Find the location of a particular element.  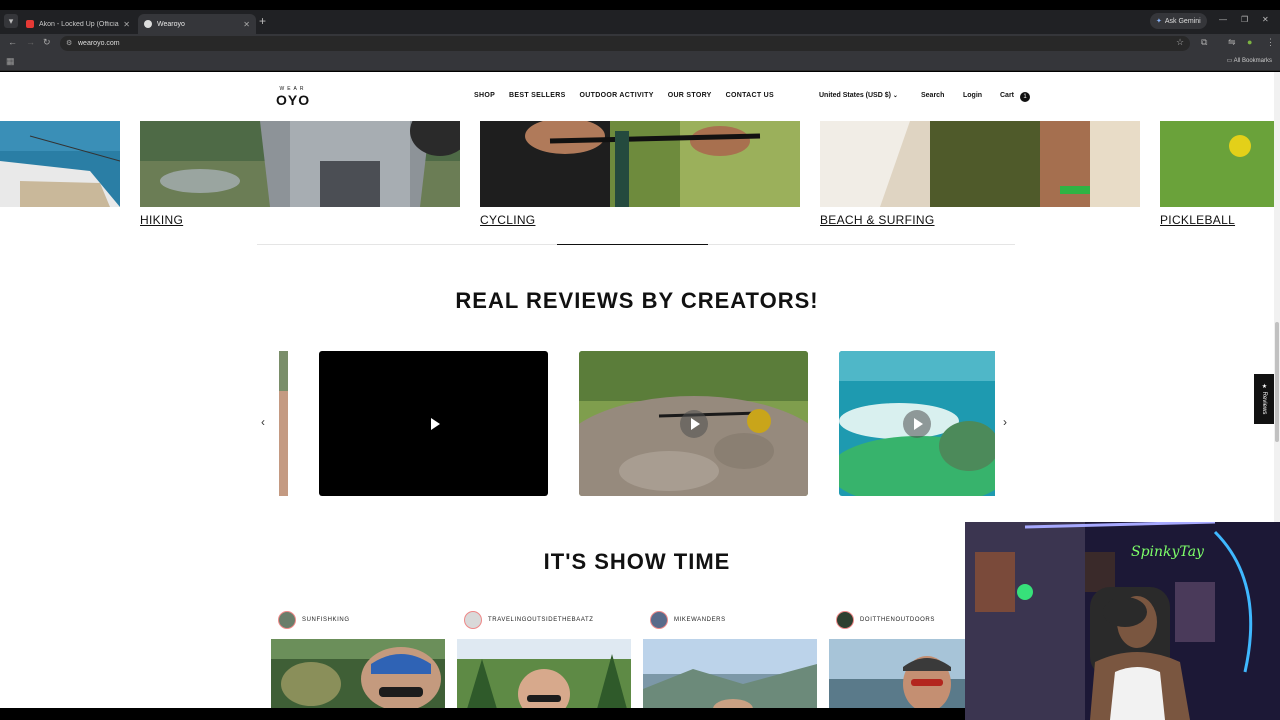

search-link: Search is located at coordinates (932, 95).